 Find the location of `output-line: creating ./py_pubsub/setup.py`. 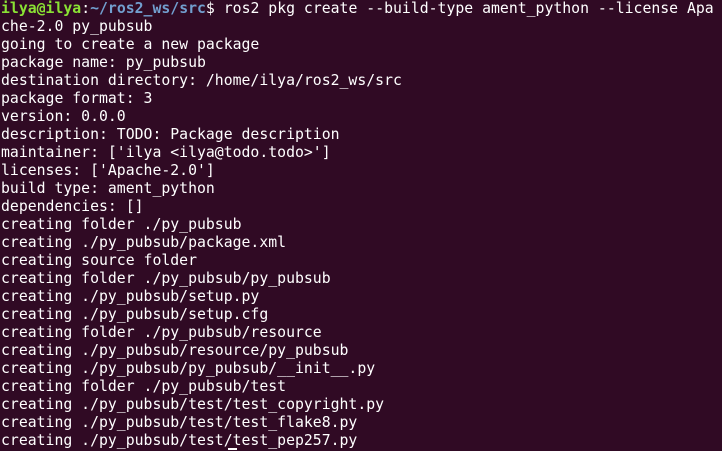

output-line: creating ./py_pubsub/setup.py is located at coordinates (130, 296).